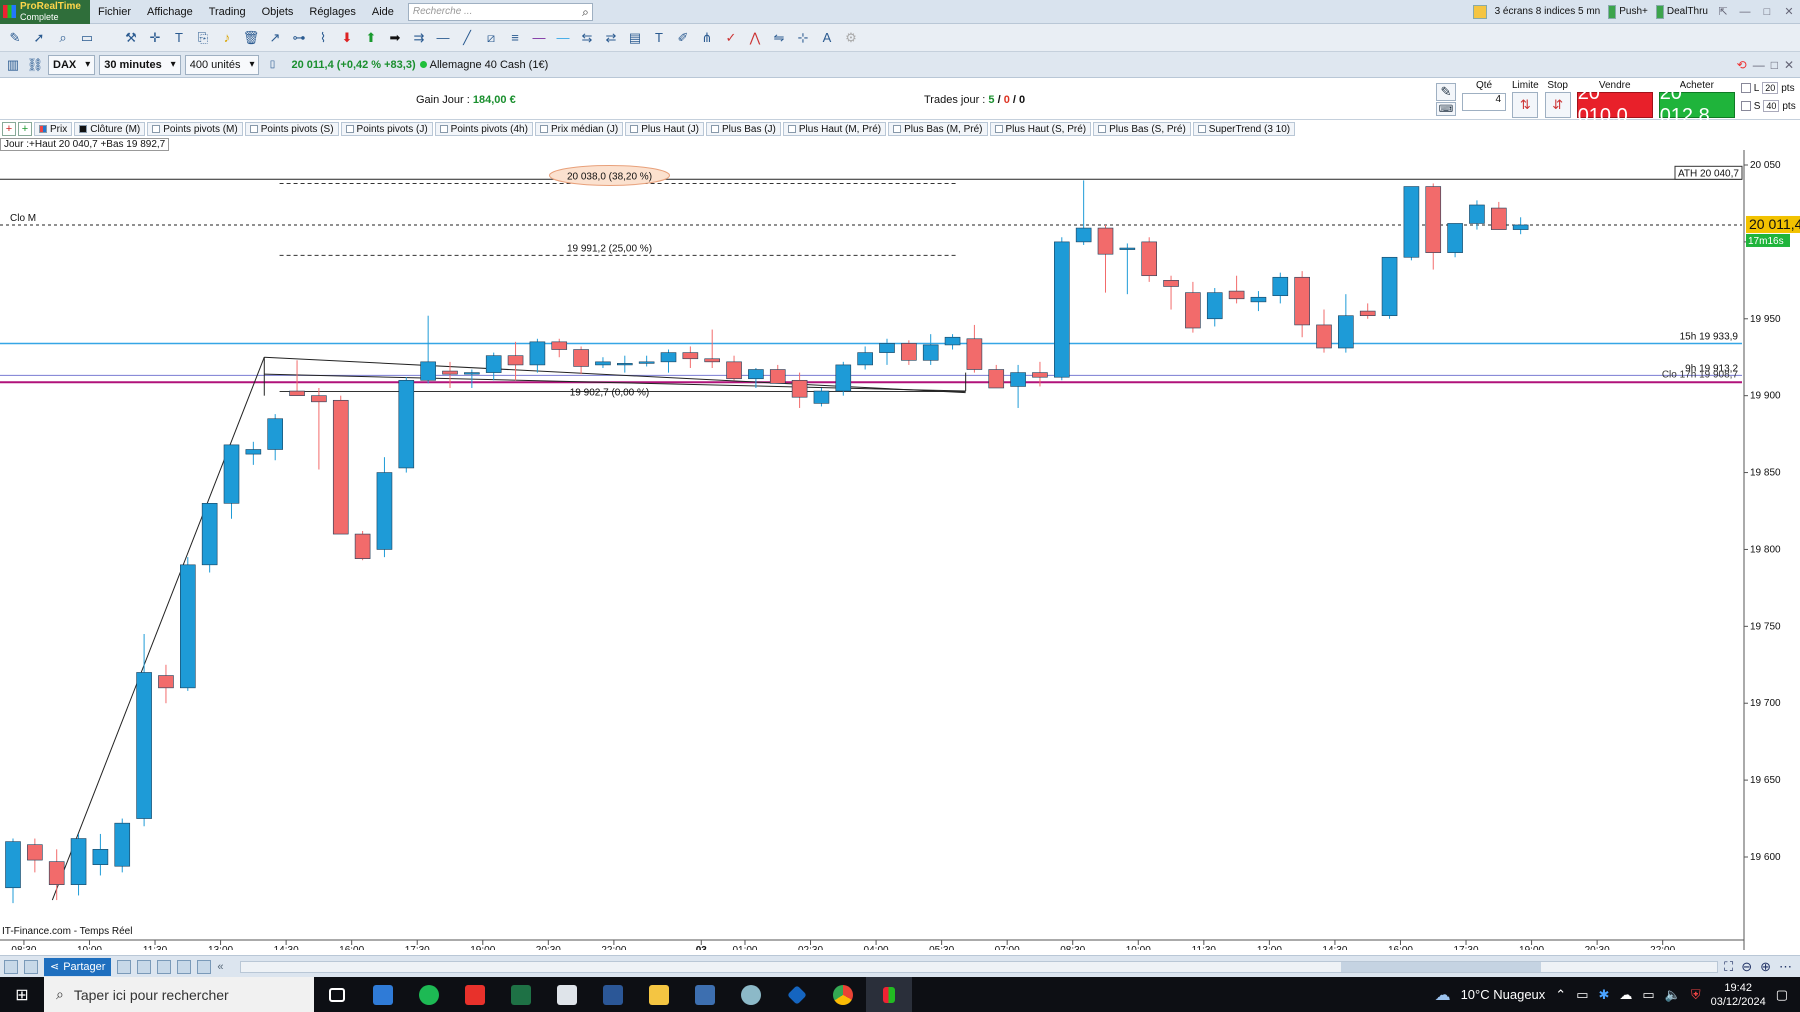  I want to click on chart-close-icon: ✕, so click(1789, 65).